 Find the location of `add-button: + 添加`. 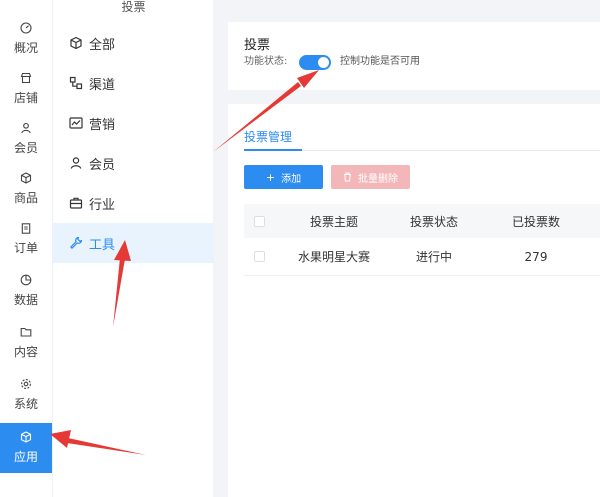

add-button: + 添加 is located at coordinates (283, 177).